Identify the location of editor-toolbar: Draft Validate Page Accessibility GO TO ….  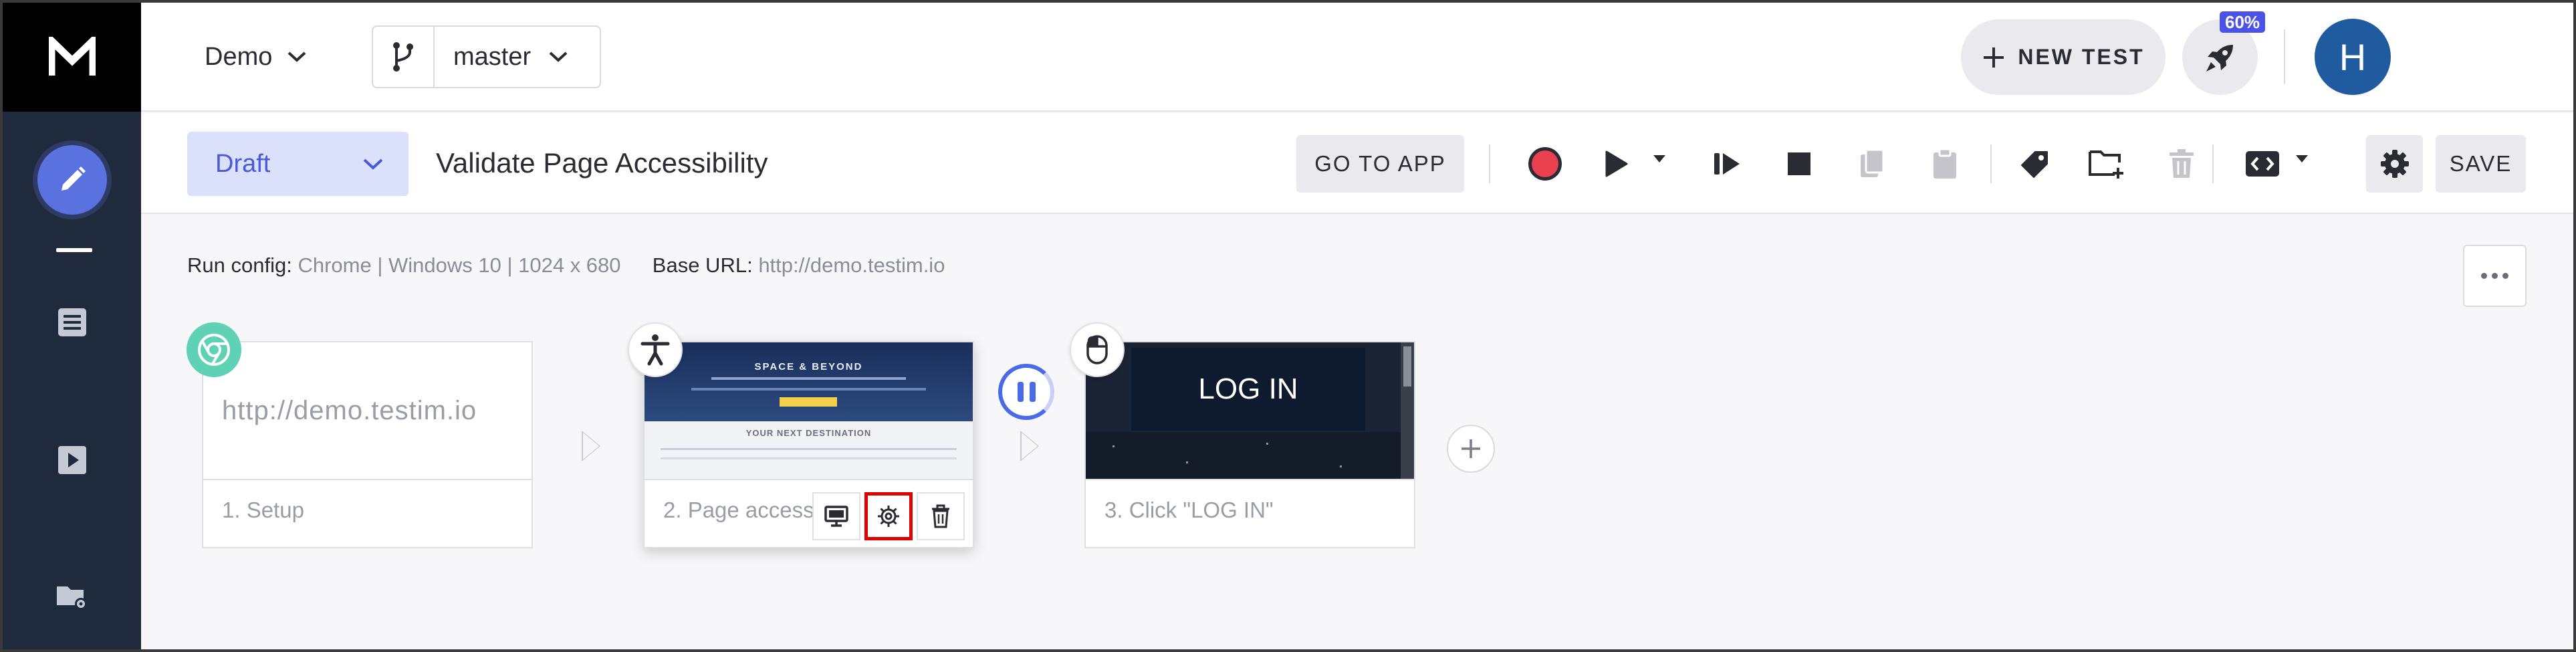
(1357, 163).